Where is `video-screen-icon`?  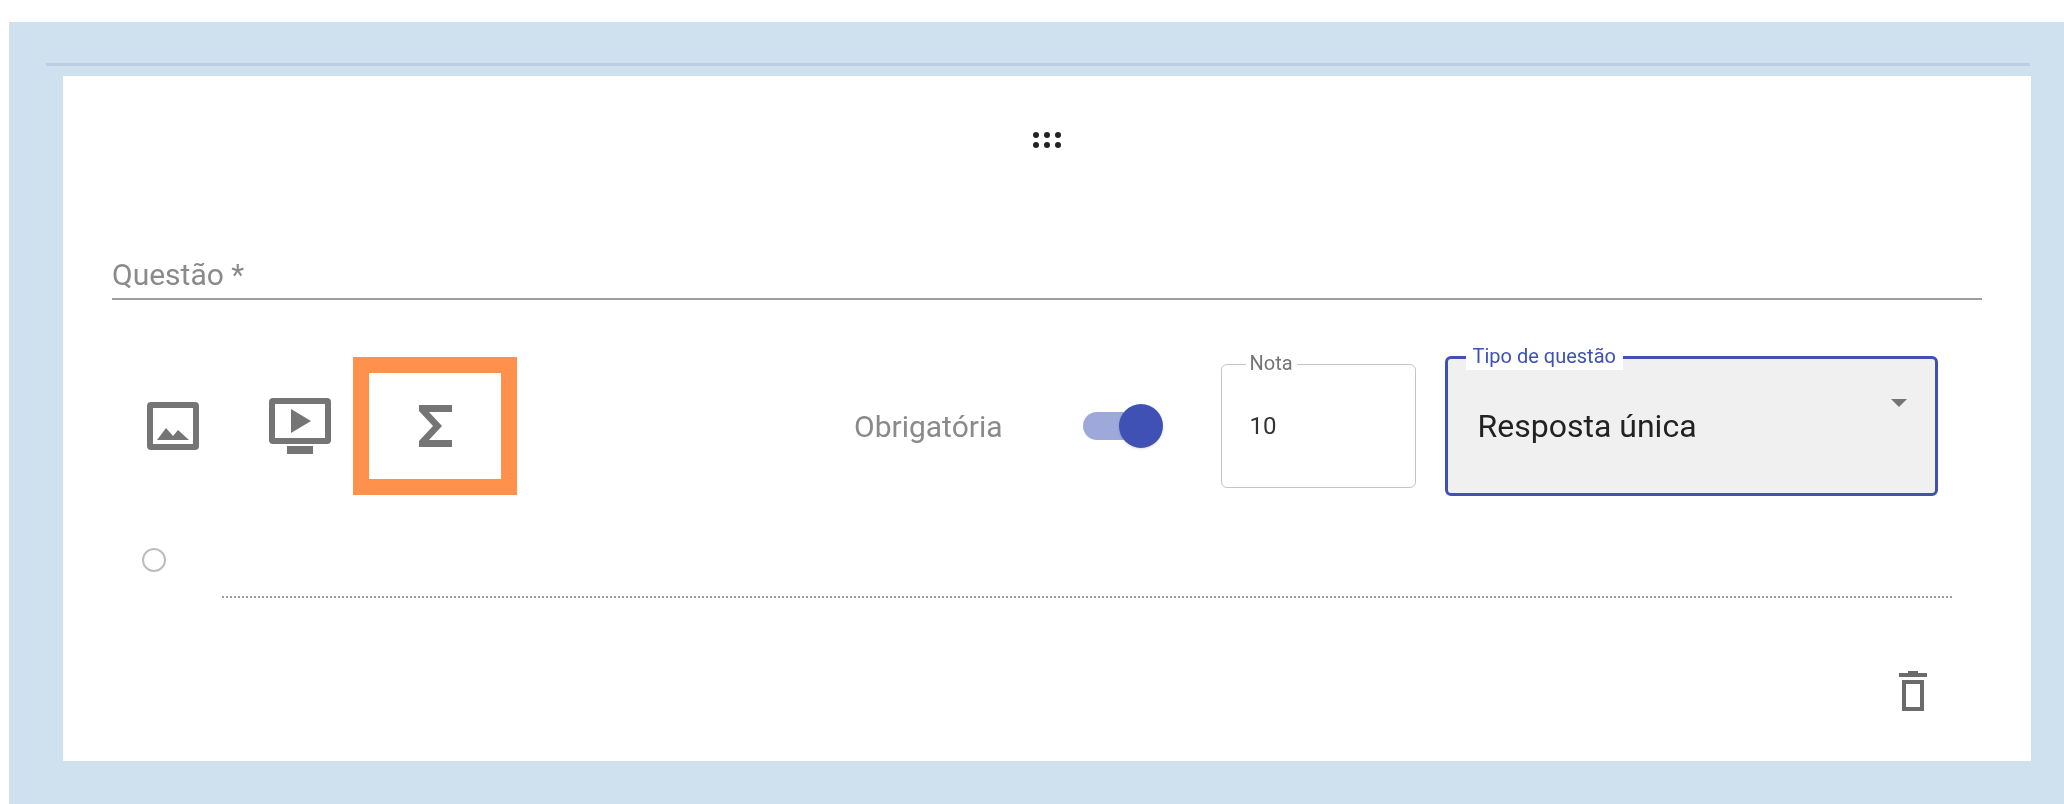 video-screen-icon is located at coordinates (300, 426).